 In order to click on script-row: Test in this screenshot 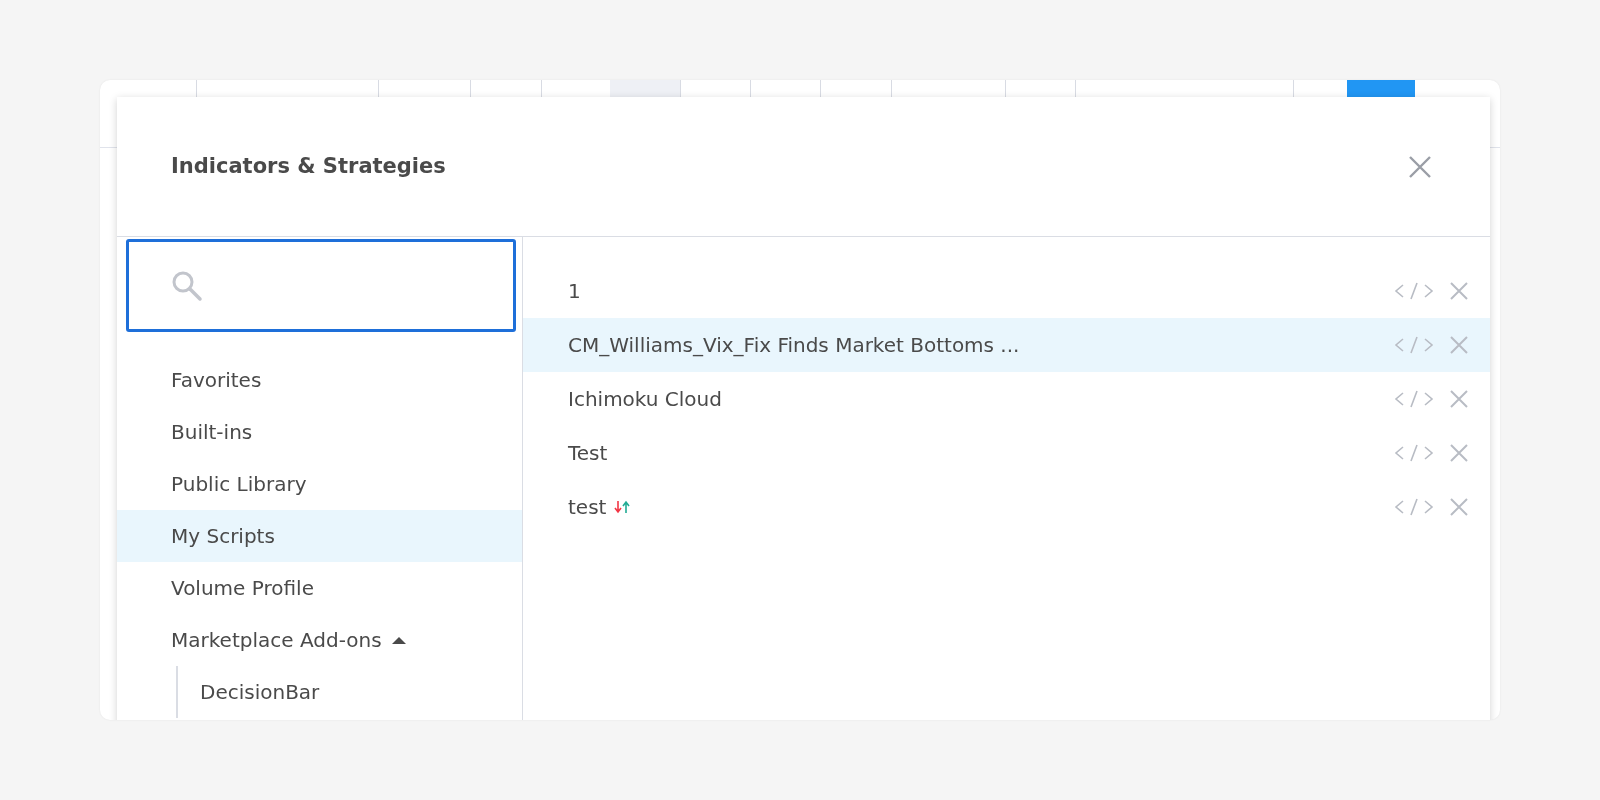, I will do `click(1006, 453)`.